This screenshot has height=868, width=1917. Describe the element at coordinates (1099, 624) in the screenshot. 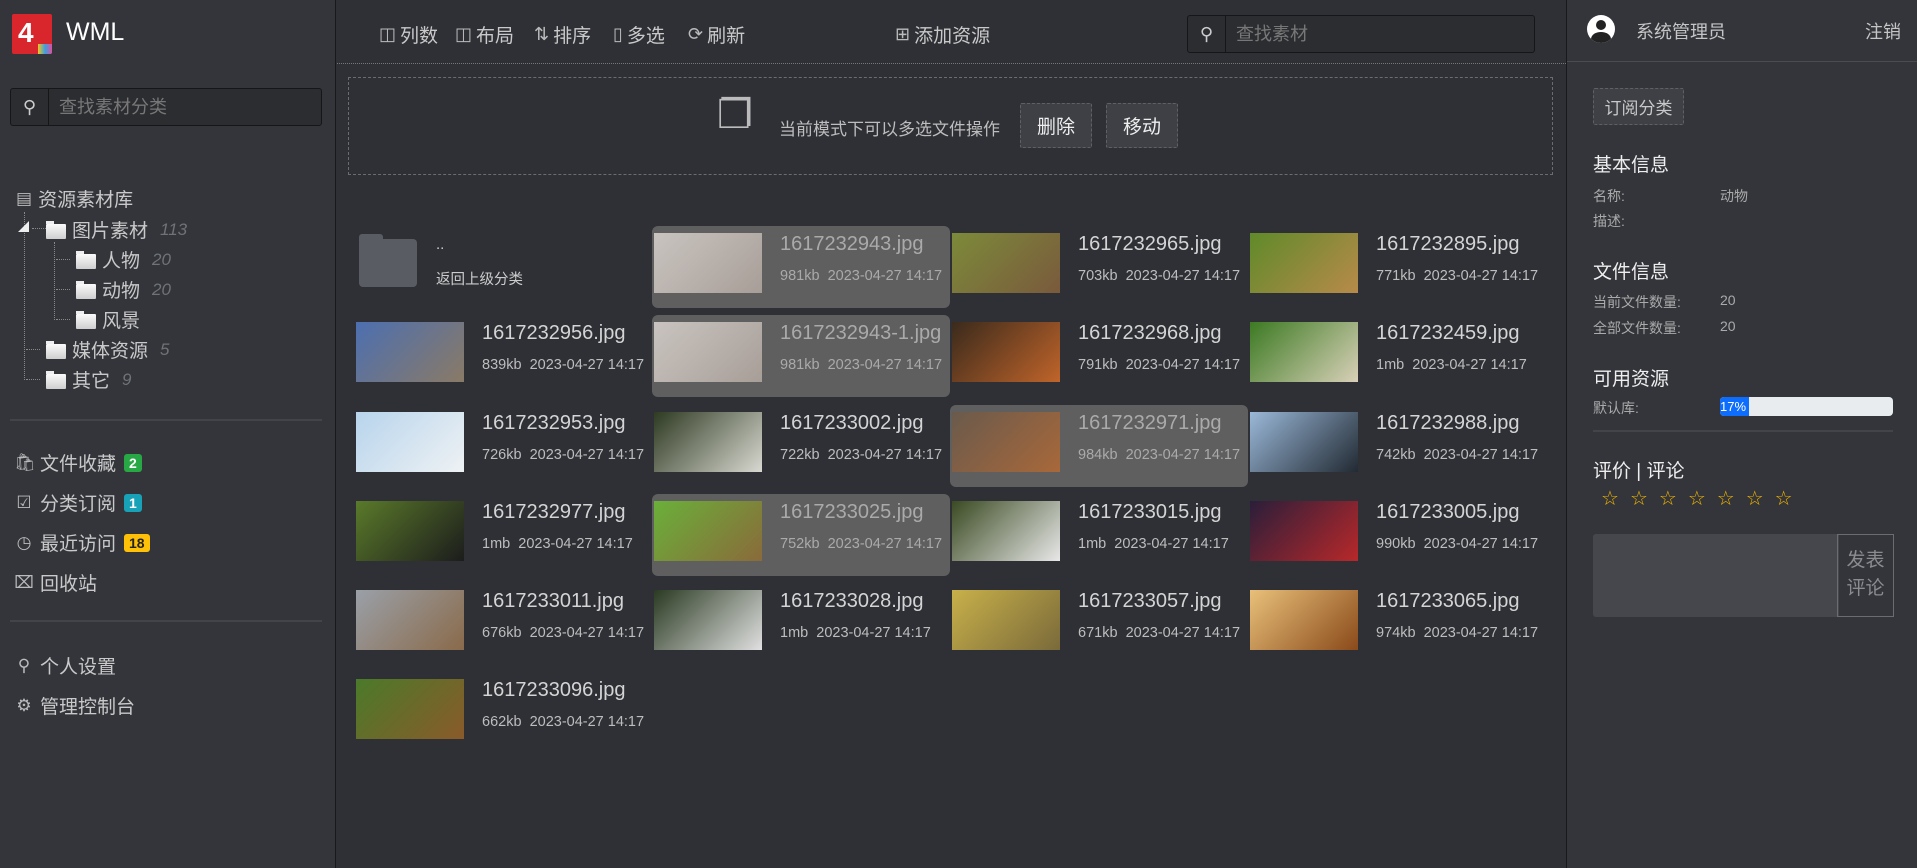

I see `file-item: 1617233057.jpg 671kb 2023-04-27 14:17` at that location.